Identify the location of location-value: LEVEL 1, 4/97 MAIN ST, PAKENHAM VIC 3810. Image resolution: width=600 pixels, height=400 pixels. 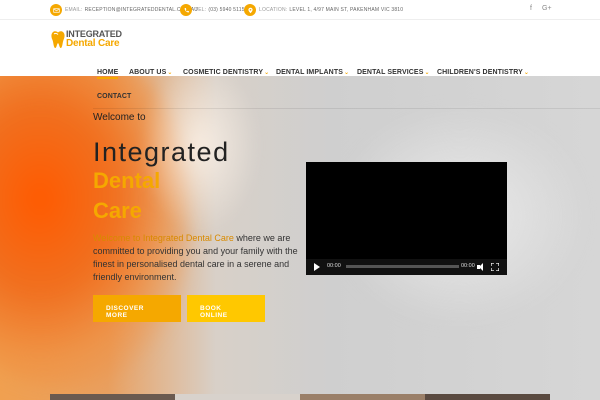
(346, 10).